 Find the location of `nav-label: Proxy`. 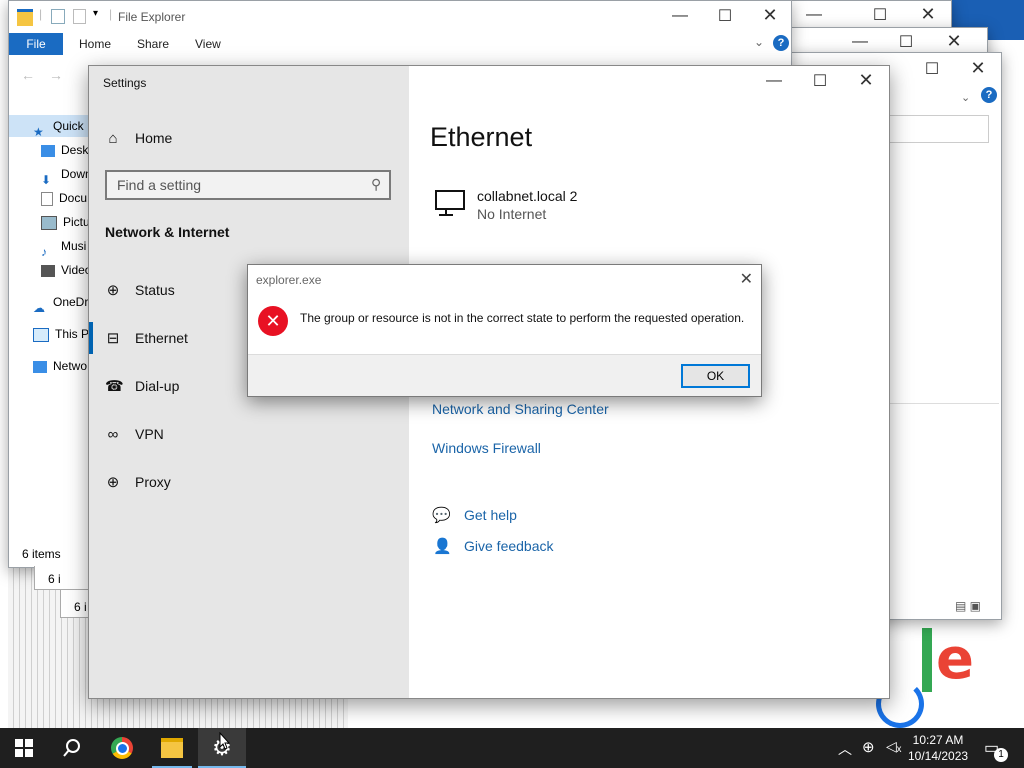

nav-label: Proxy is located at coordinates (153, 482).